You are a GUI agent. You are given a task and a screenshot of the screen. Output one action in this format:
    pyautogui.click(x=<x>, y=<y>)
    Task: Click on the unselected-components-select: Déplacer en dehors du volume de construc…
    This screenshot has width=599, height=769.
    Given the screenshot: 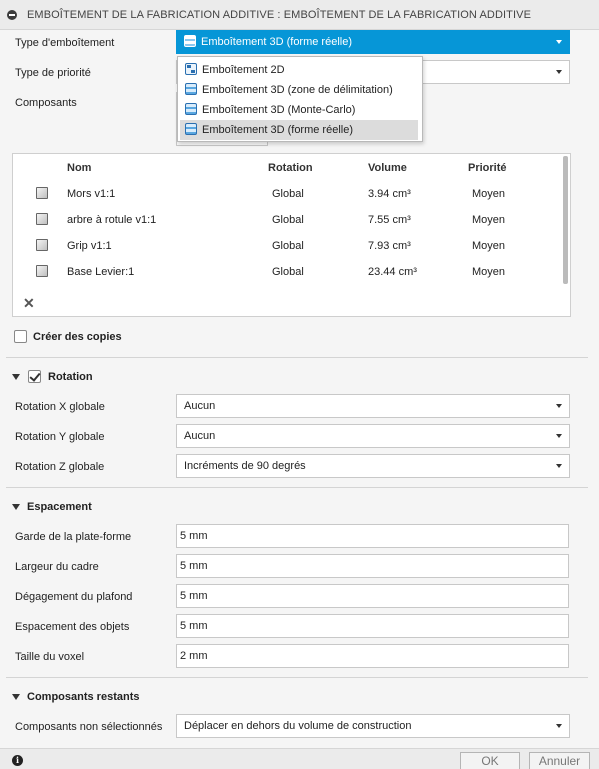 What is the action you would take?
    pyautogui.click(x=373, y=726)
    